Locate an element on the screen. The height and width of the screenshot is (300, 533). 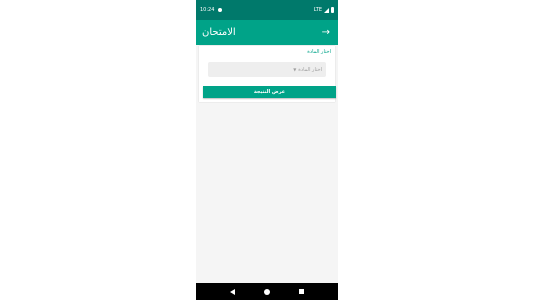
subject-label: اختار المادة is located at coordinates (319, 52).